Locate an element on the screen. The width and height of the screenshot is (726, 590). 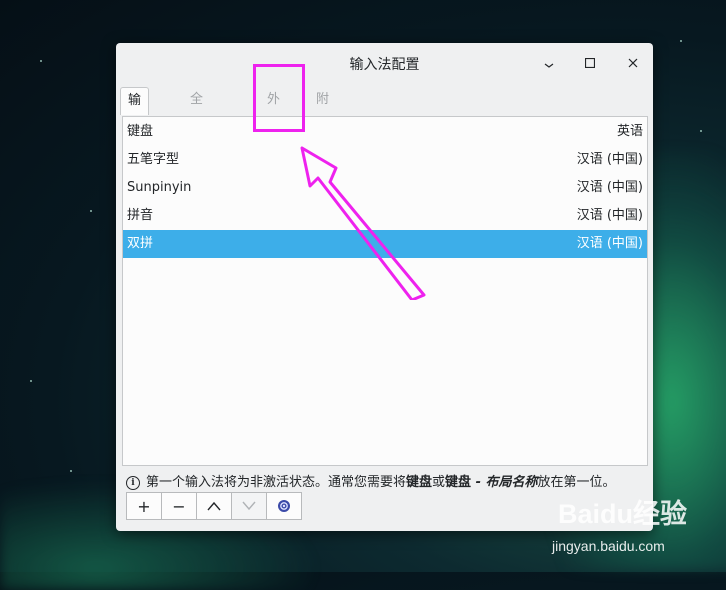
tab-global-config: 全局配置 is located at coordinates (196, 136).